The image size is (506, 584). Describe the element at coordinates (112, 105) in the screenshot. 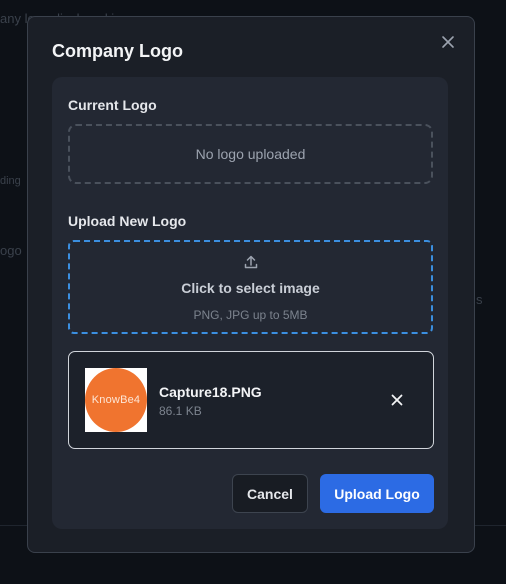

I see `current-logo-label: Current Logo` at that location.